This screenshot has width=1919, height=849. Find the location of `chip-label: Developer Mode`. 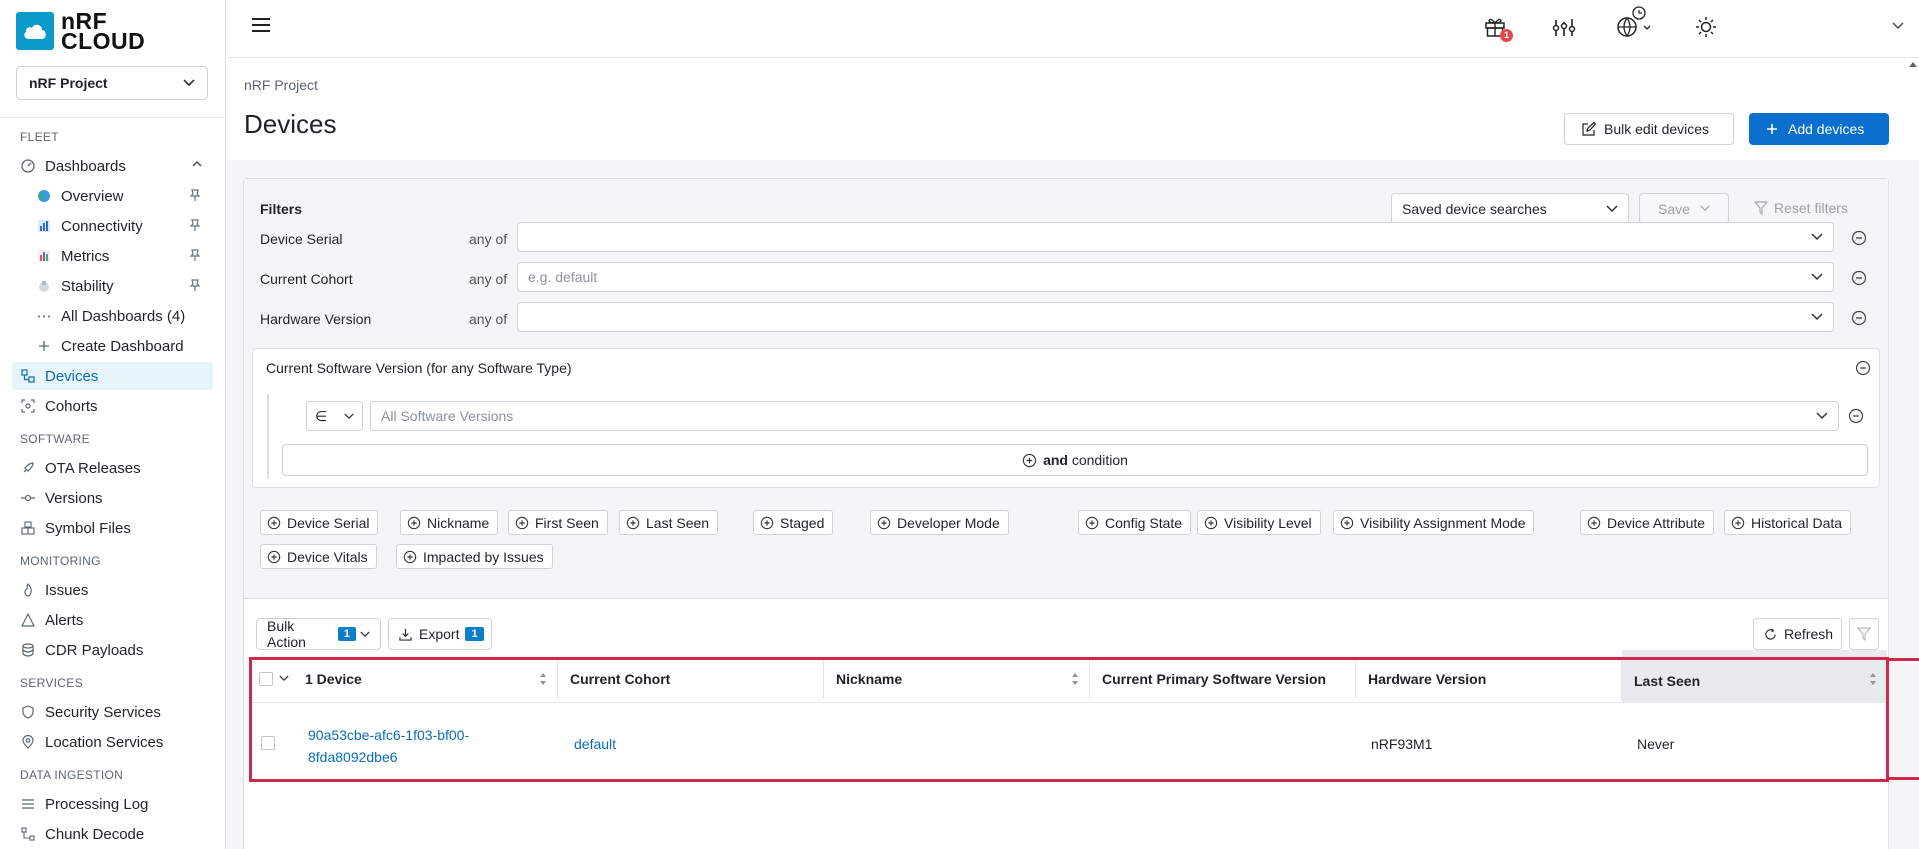

chip-label: Developer Mode is located at coordinates (948, 522).